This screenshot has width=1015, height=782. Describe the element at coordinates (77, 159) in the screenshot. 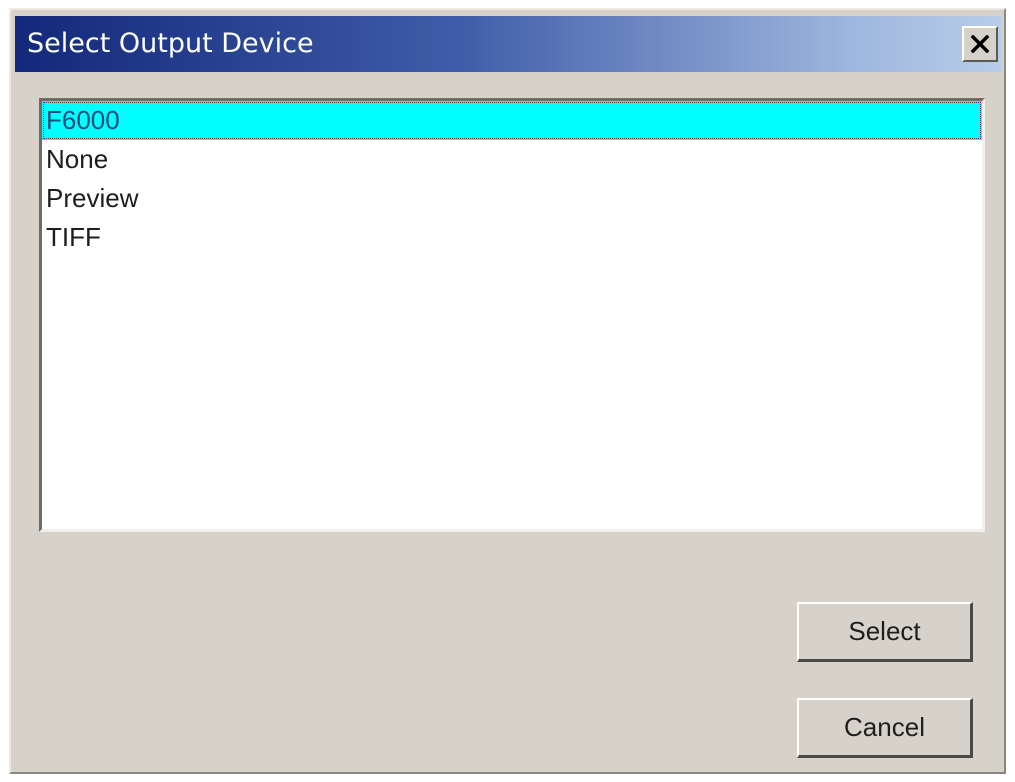

I see `list-item-label: None` at that location.